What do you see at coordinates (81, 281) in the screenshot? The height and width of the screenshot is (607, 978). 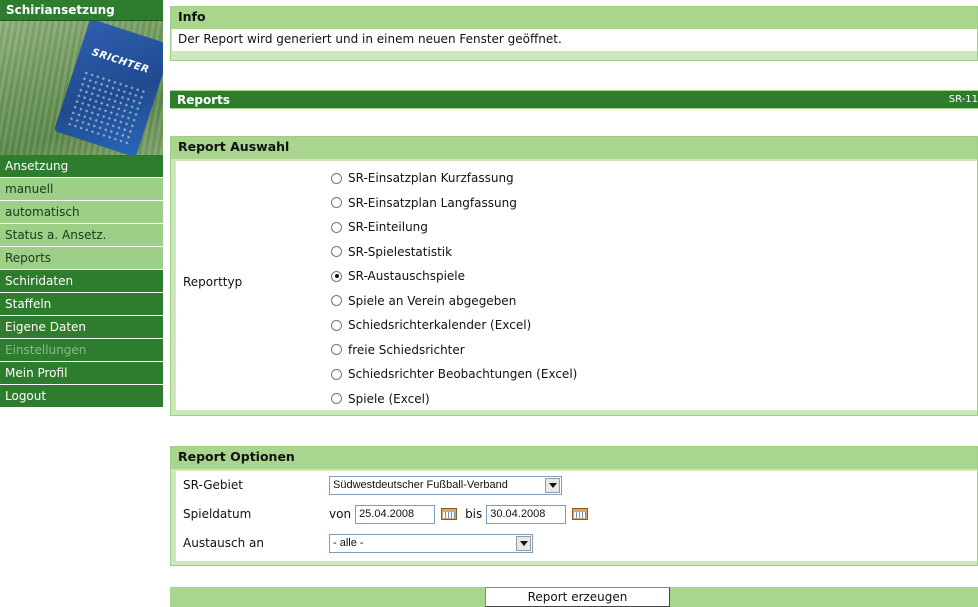 I see `sidebar-item-schiridaten: Schiridaten` at bounding box center [81, 281].